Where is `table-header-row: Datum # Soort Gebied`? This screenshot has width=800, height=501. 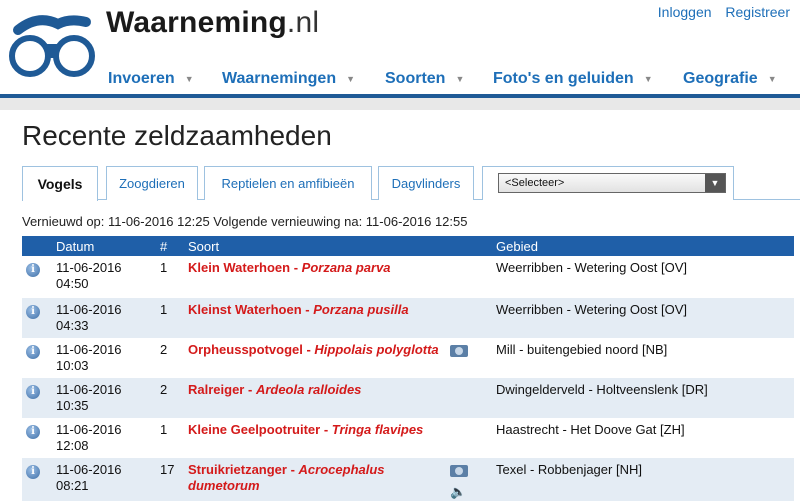
table-header-row: Datum # Soort Gebied is located at coordinates (408, 246).